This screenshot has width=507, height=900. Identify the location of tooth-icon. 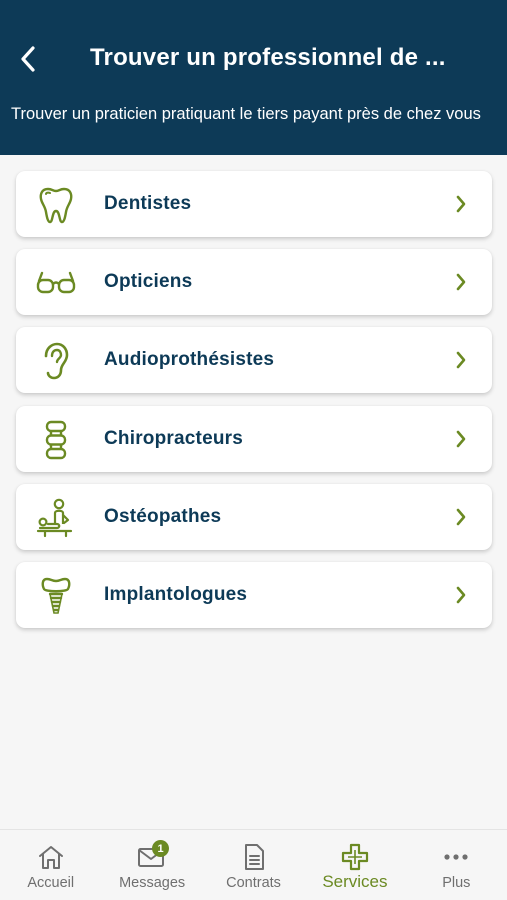
(56, 205).